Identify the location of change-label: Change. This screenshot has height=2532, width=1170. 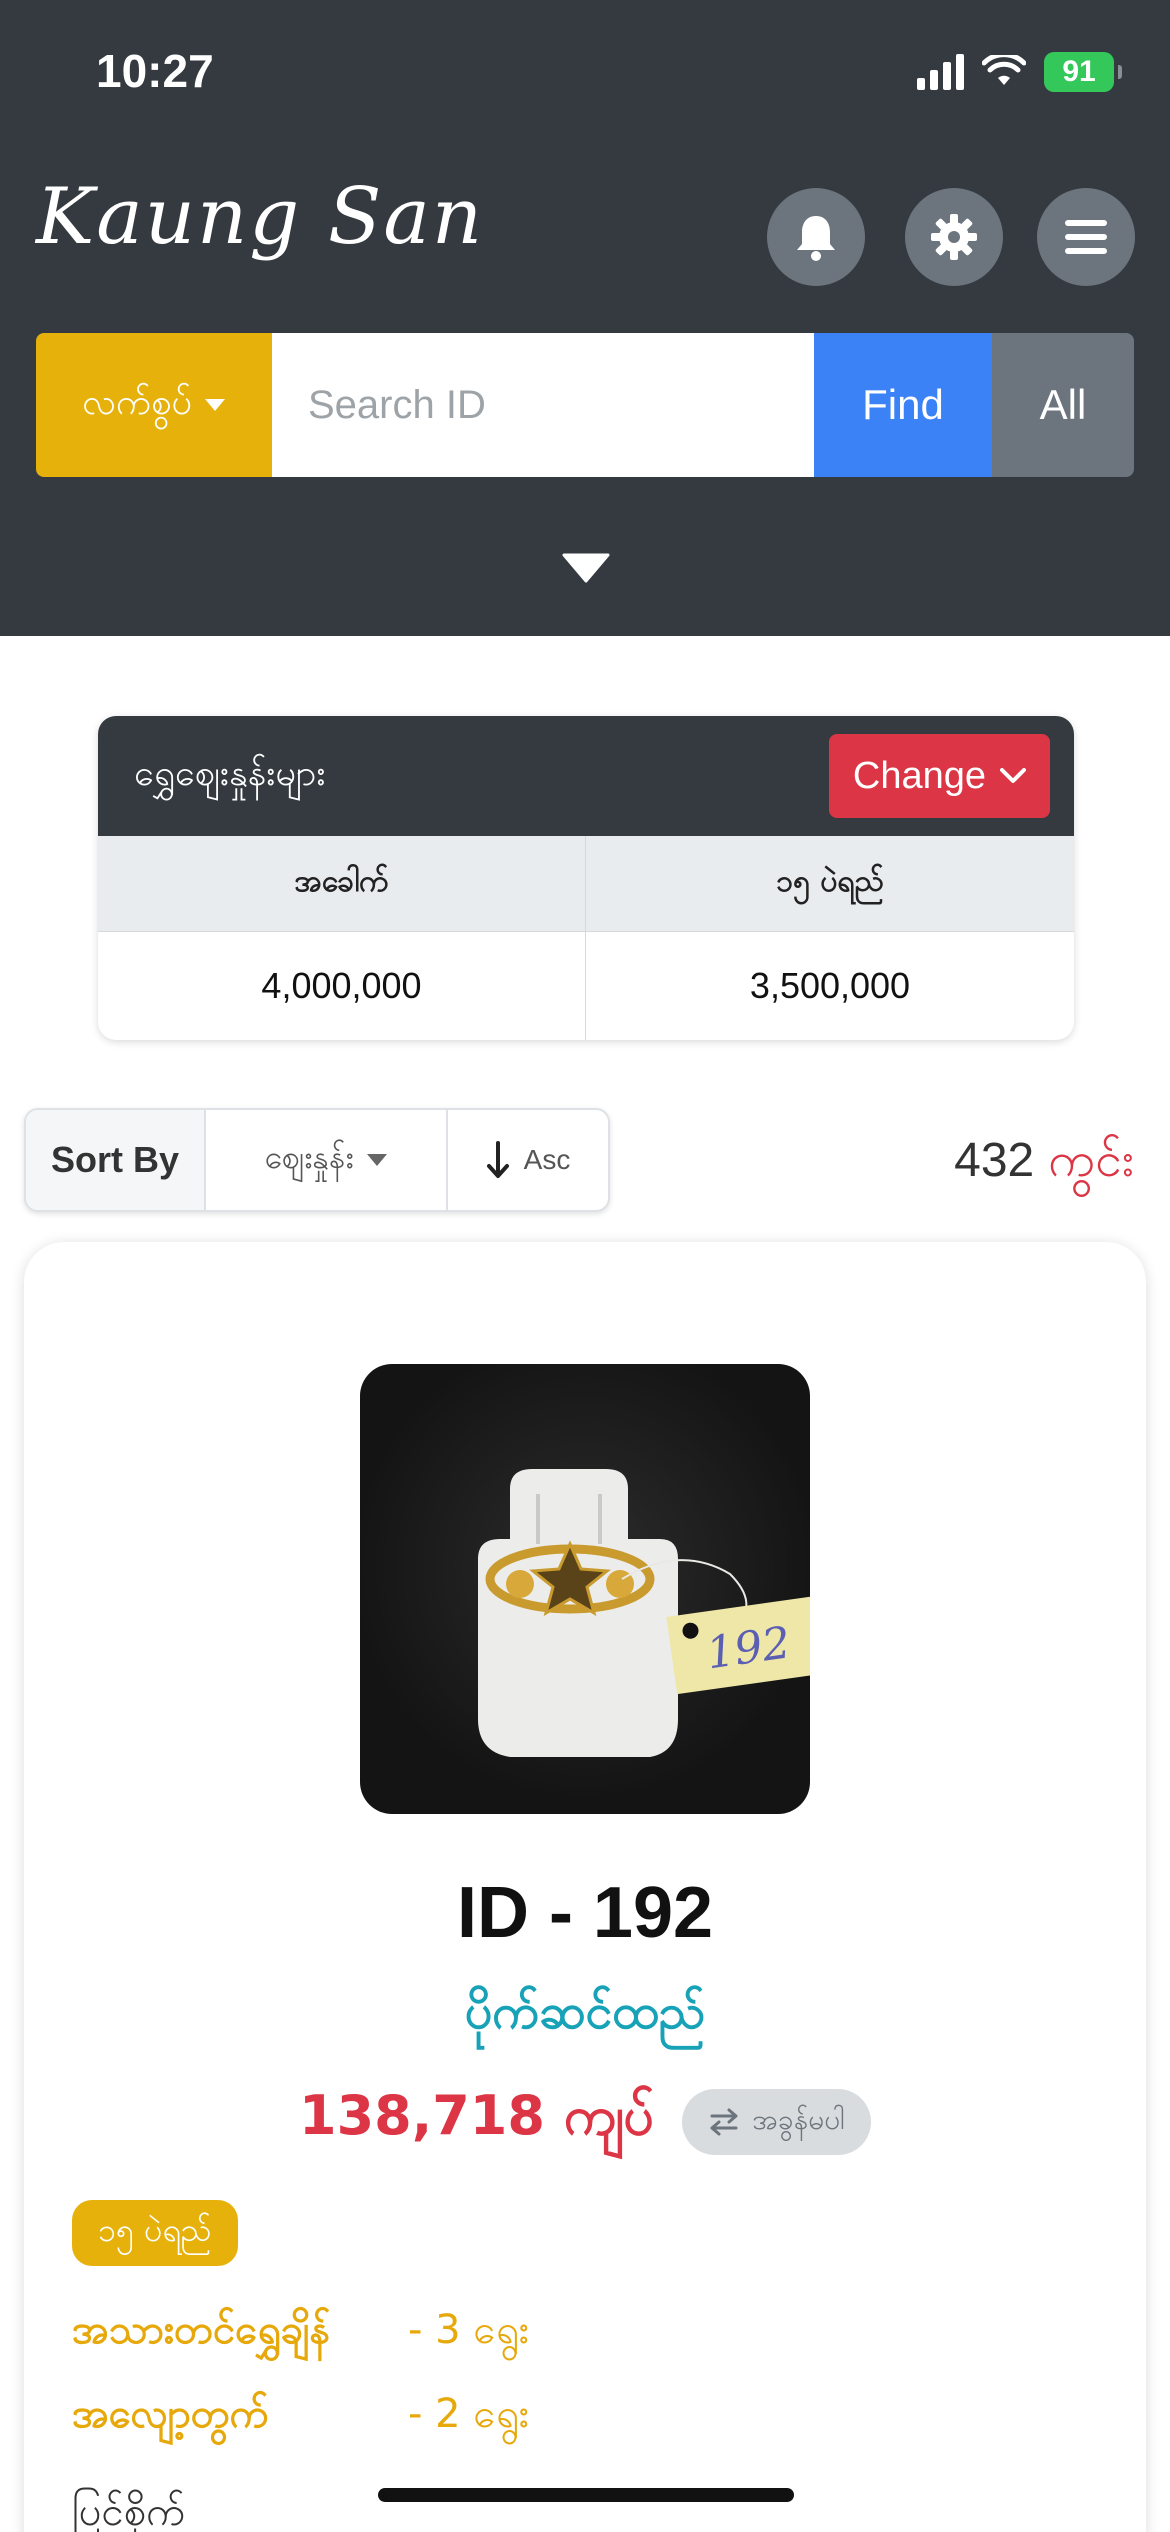
(919, 775).